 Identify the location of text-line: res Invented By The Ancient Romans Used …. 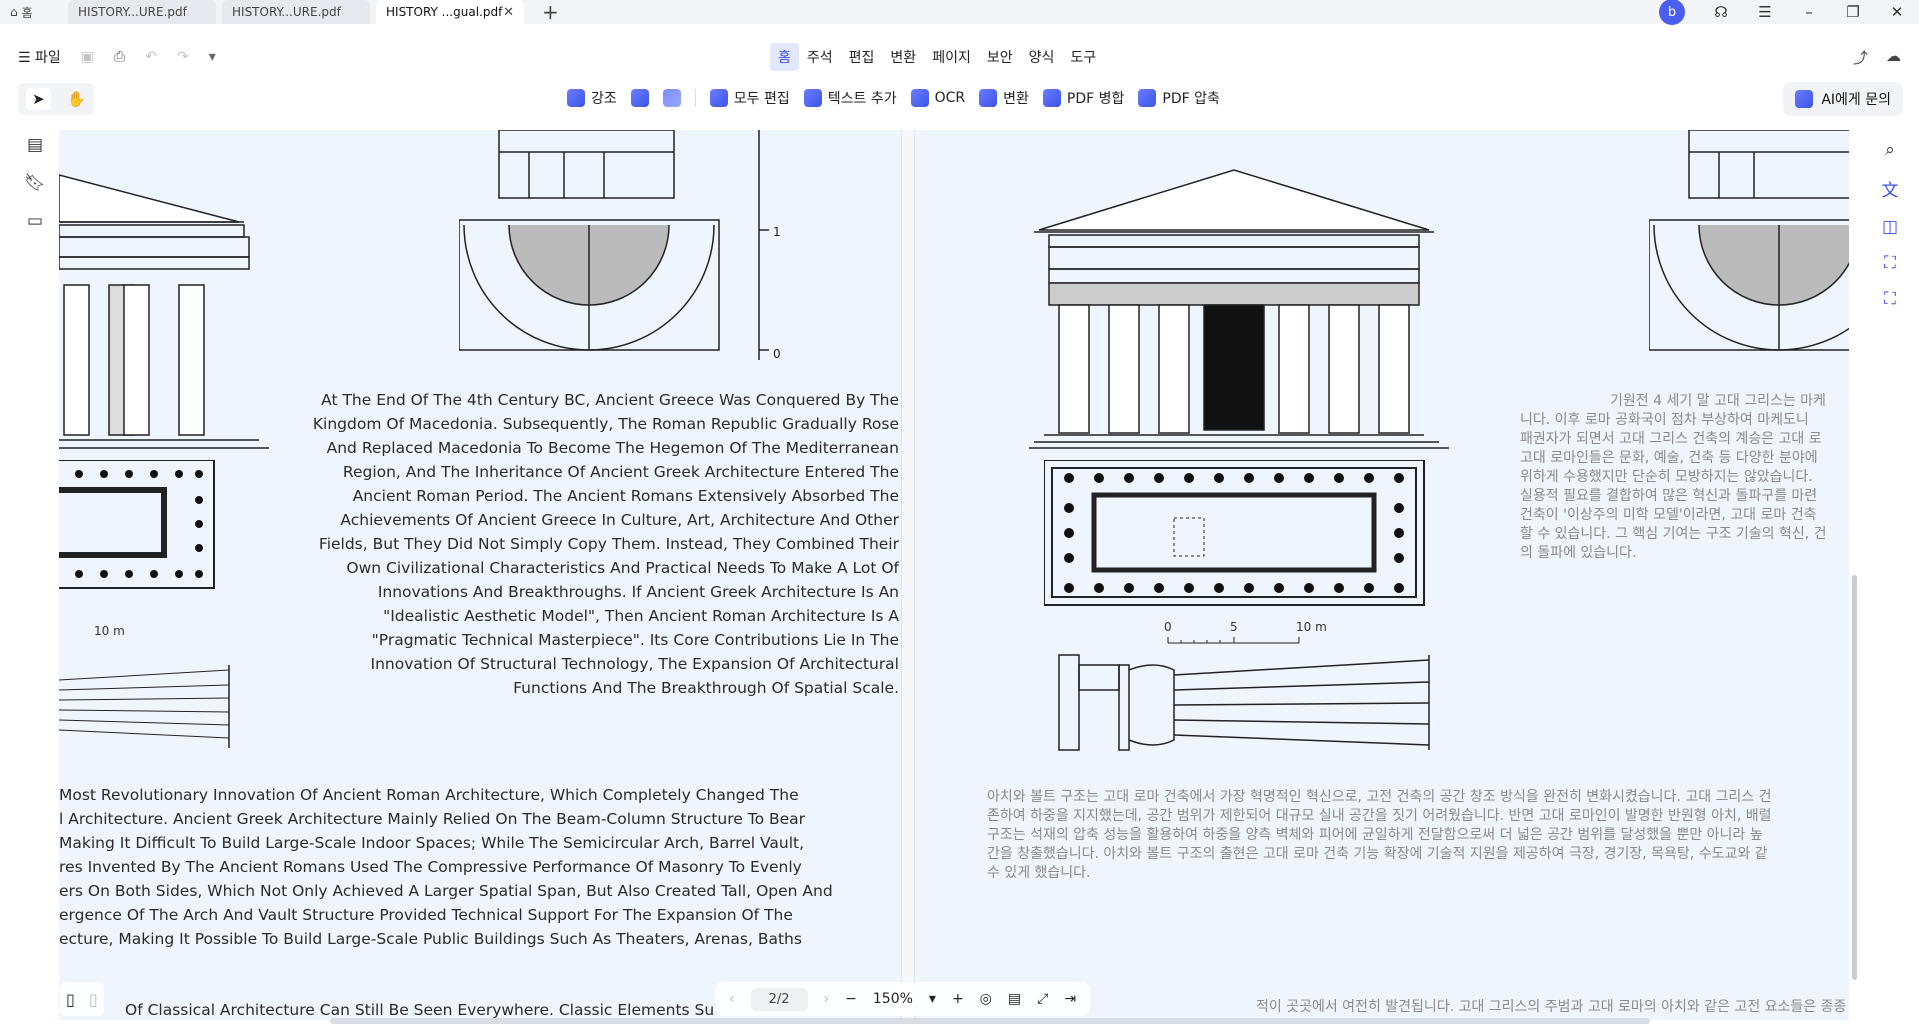
(430, 867).